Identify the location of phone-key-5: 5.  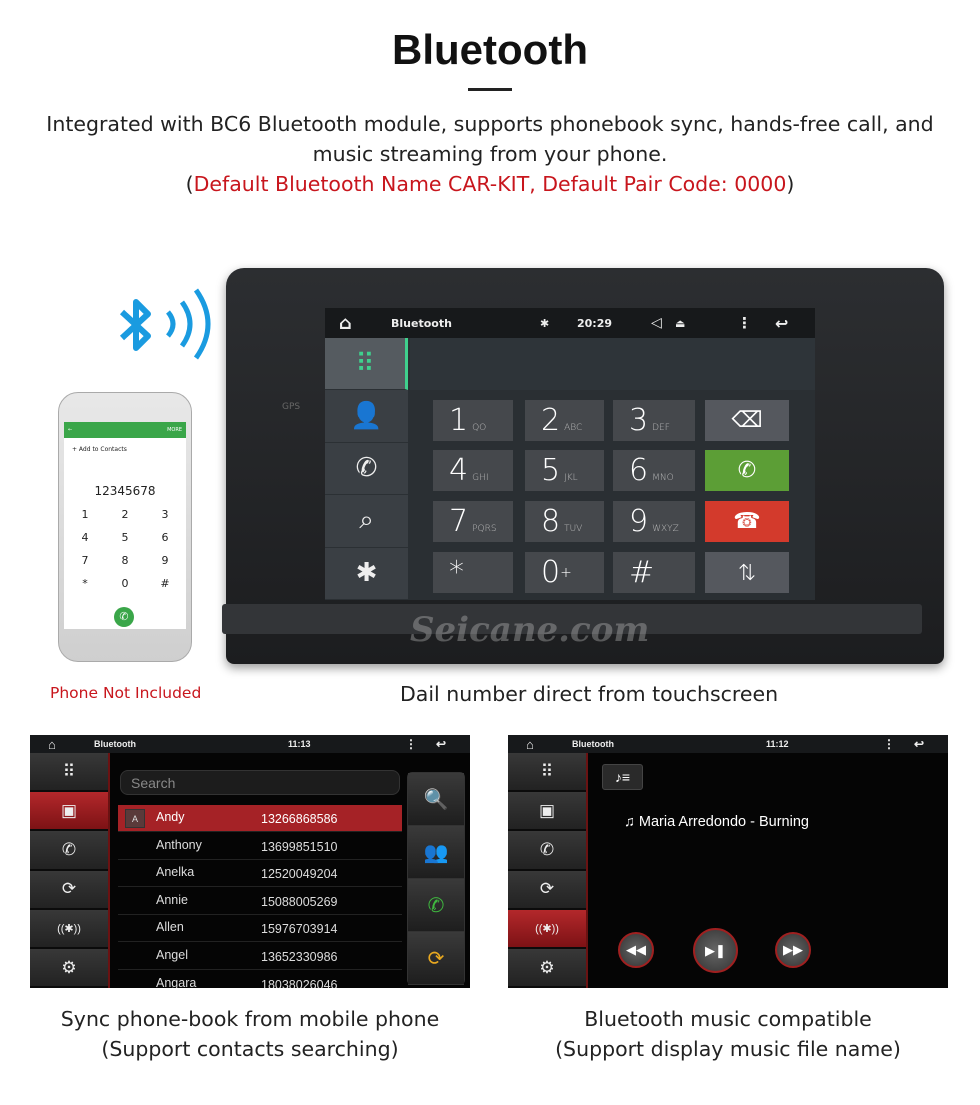
(125, 537).